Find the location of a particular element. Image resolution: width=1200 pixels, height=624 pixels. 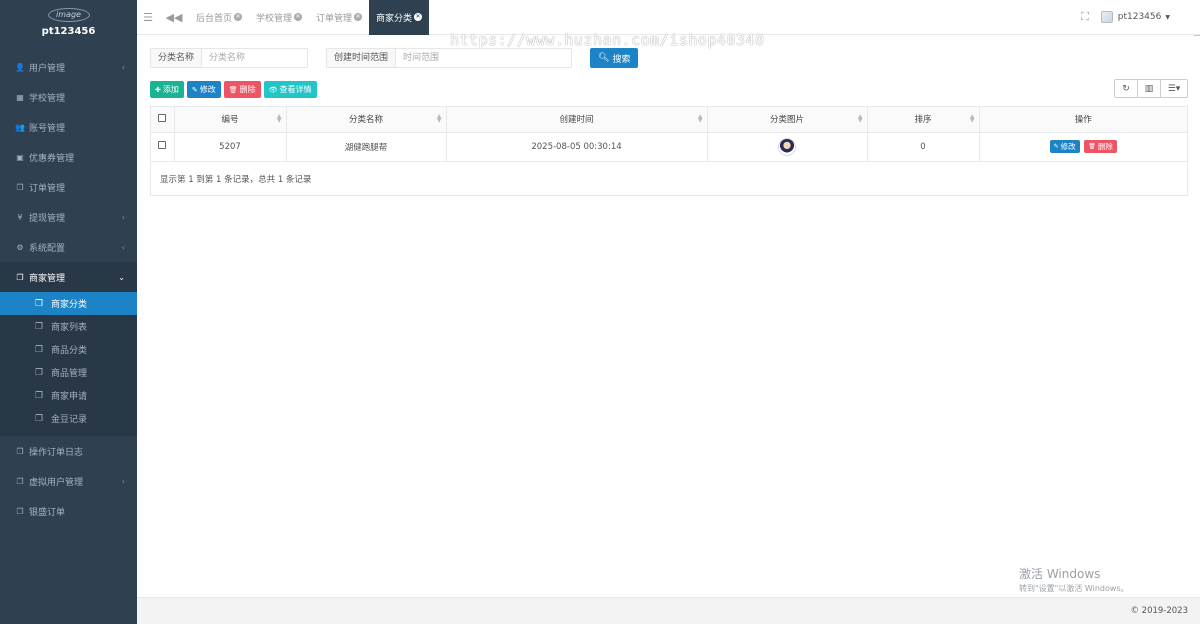

tab: 后台首页 ✕ is located at coordinates (219, 17).